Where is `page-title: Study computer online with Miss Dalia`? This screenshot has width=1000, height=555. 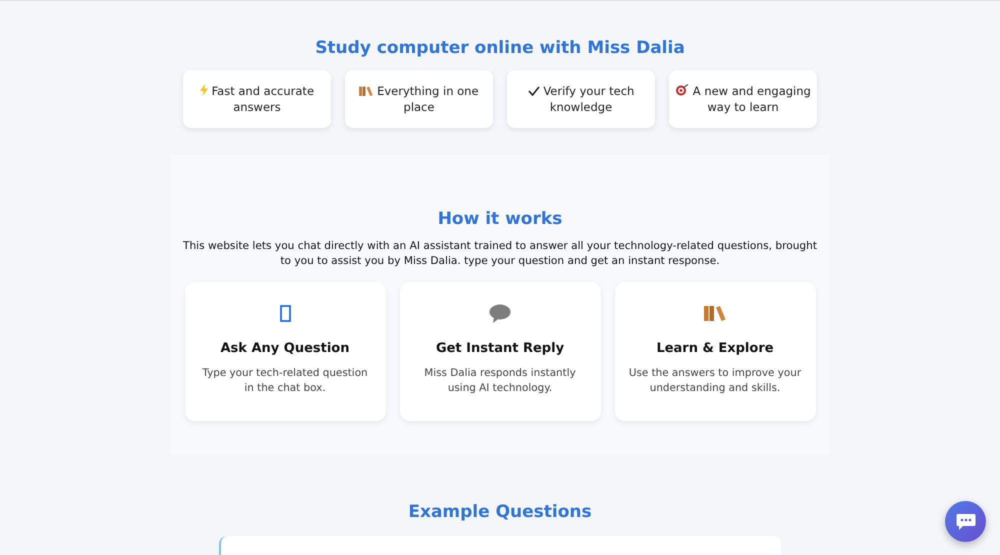 page-title: Study computer online with Miss Dalia is located at coordinates (500, 48).